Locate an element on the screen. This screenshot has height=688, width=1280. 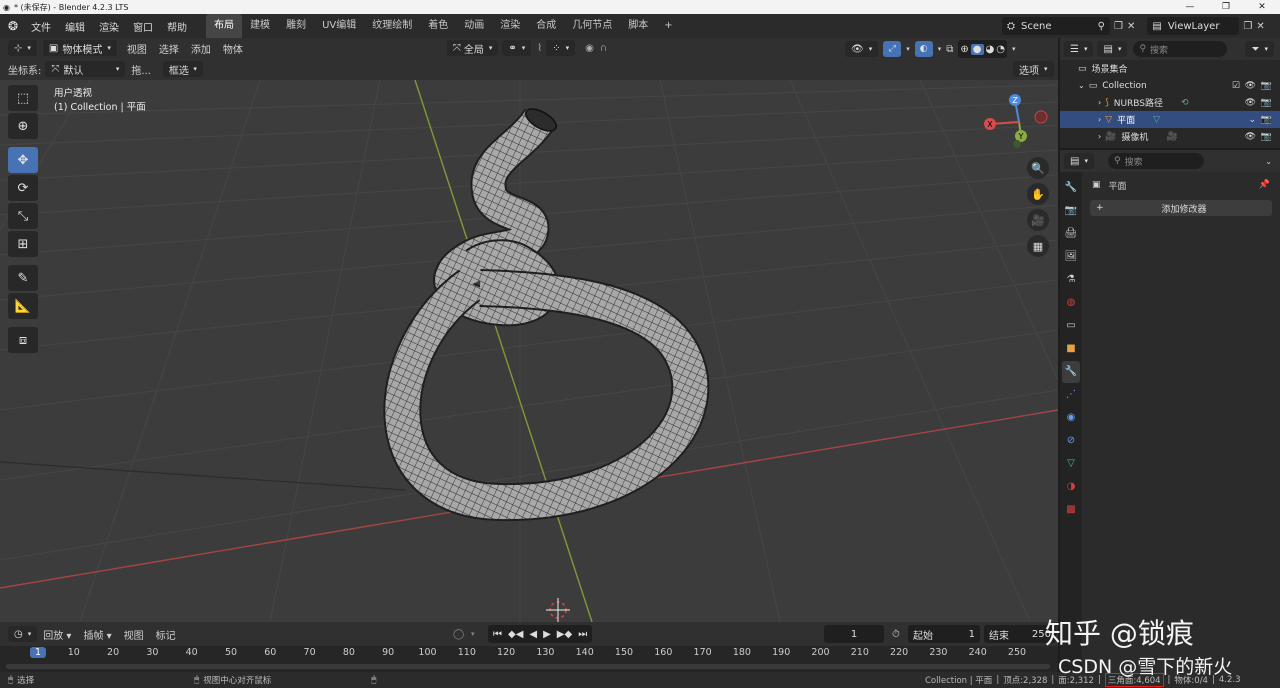
tab-compositing: 合成 is located at coordinates (546, 26).